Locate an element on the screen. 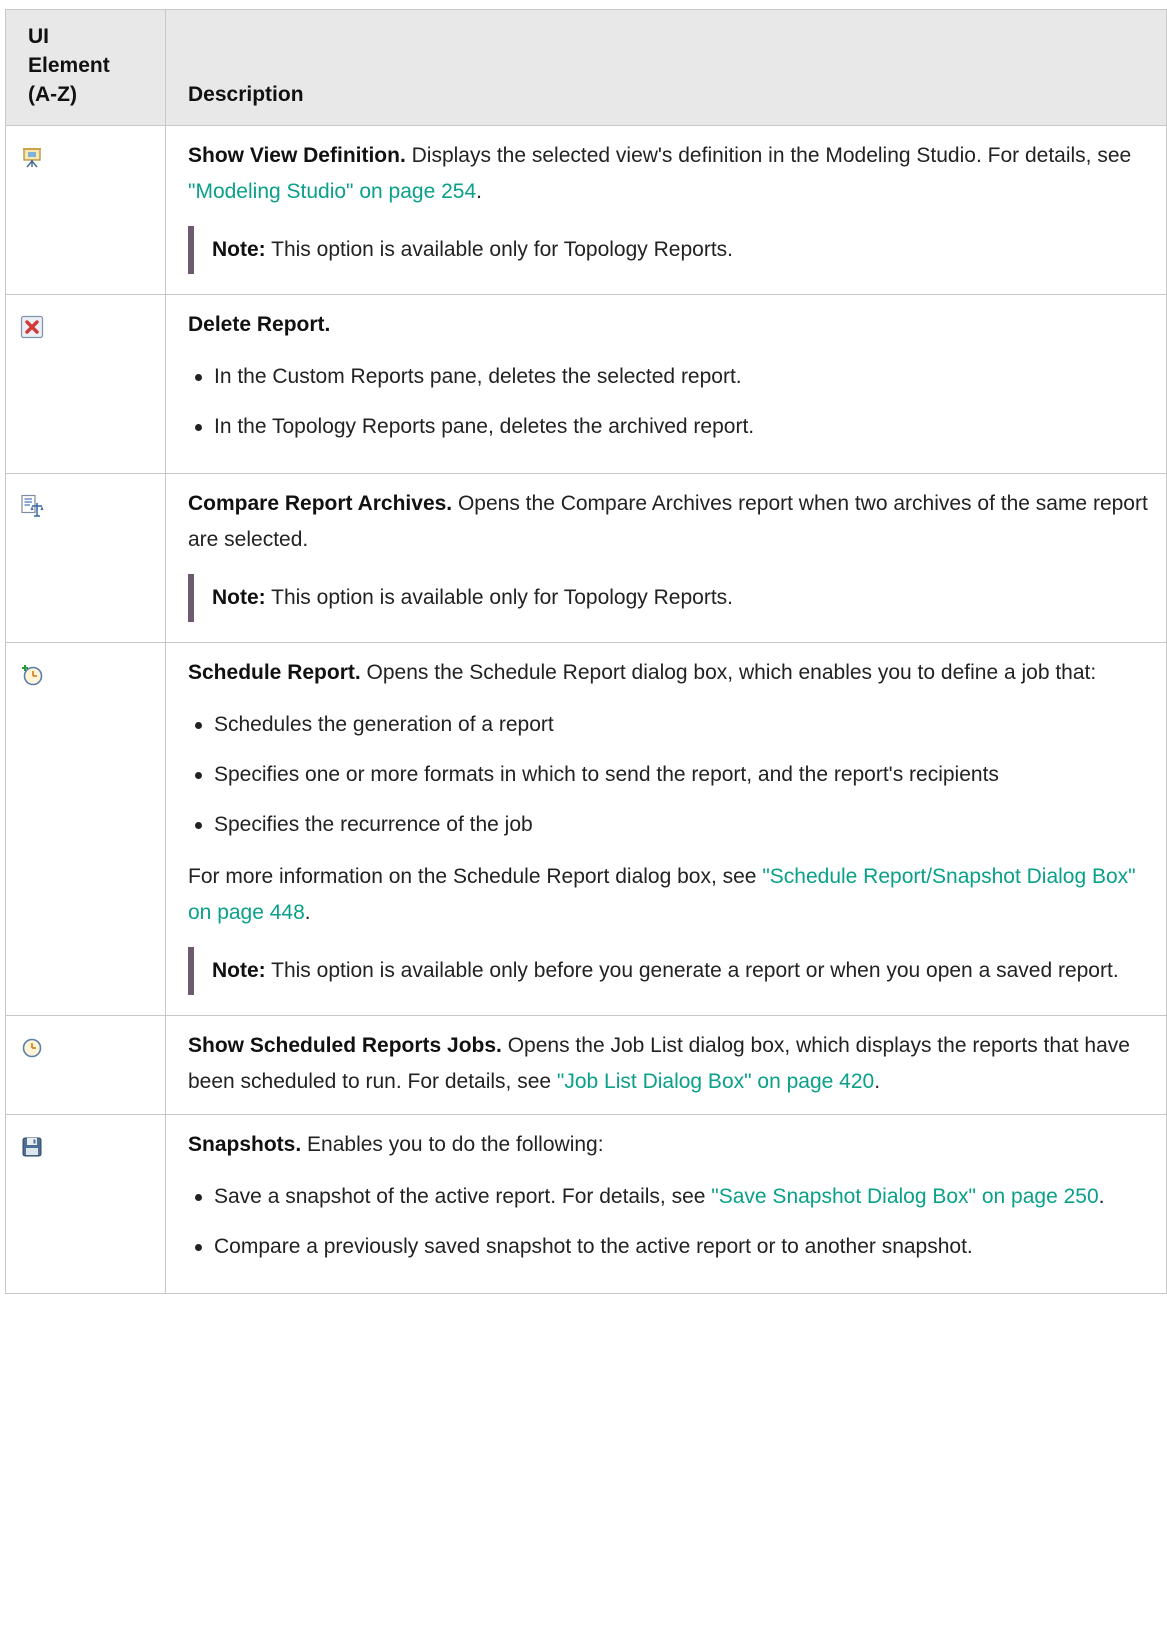  job-list-link: "Job List Dialog Box" on page 420 is located at coordinates (715, 1081).